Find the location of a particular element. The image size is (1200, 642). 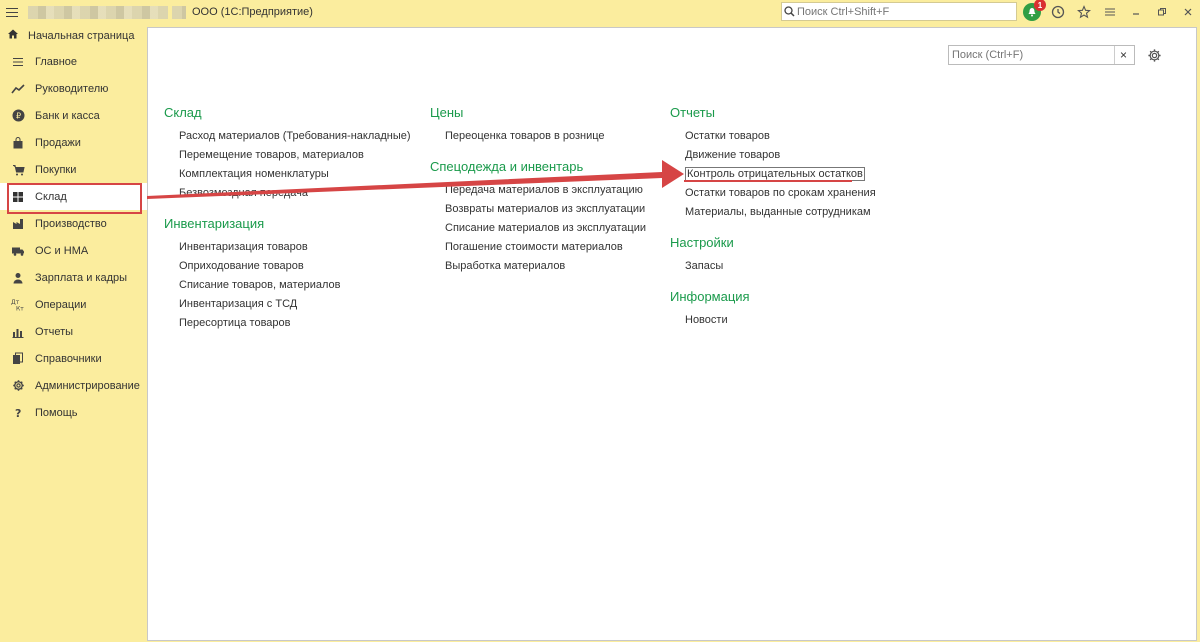

panel-search-field: × is located at coordinates (1041, 55).